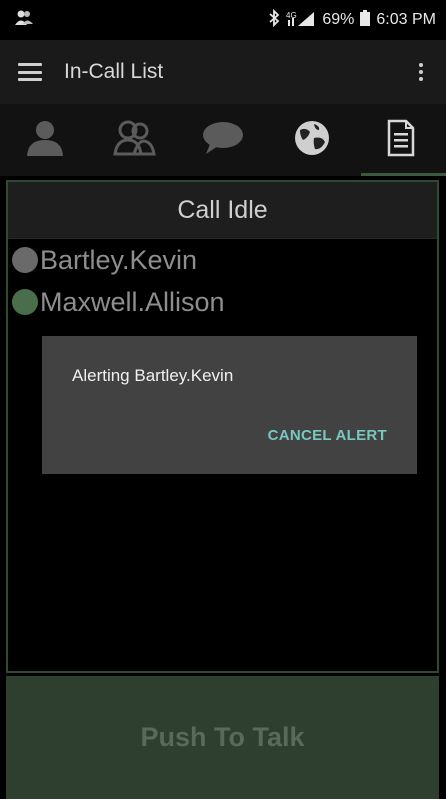 The width and height of the screenshot is (446, 799). What do you see at coordinates (291, 15) in the screenshot?
I see `svg-text: 4G` at bounding box center [291, 15].